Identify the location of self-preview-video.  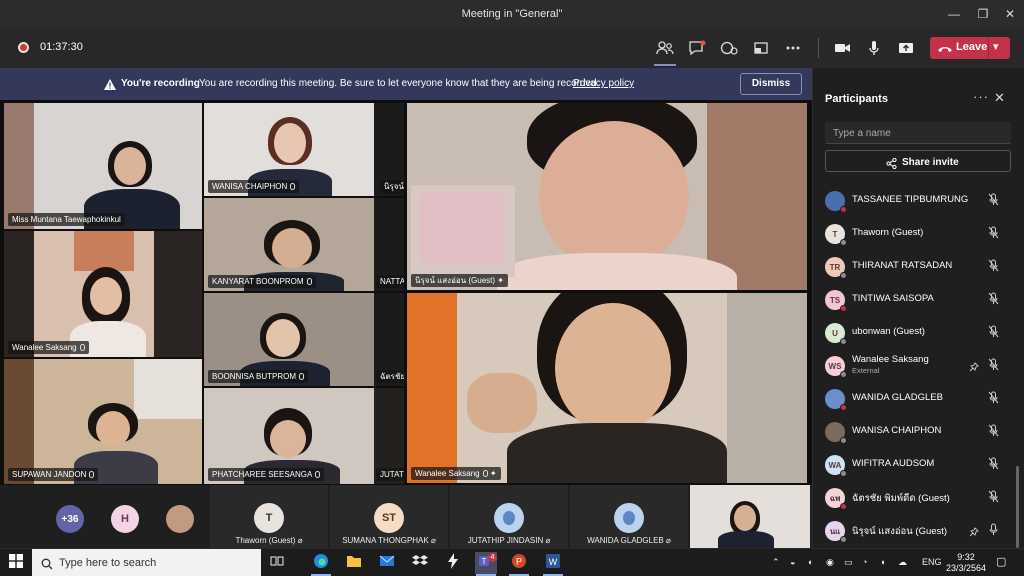
(463, 231).